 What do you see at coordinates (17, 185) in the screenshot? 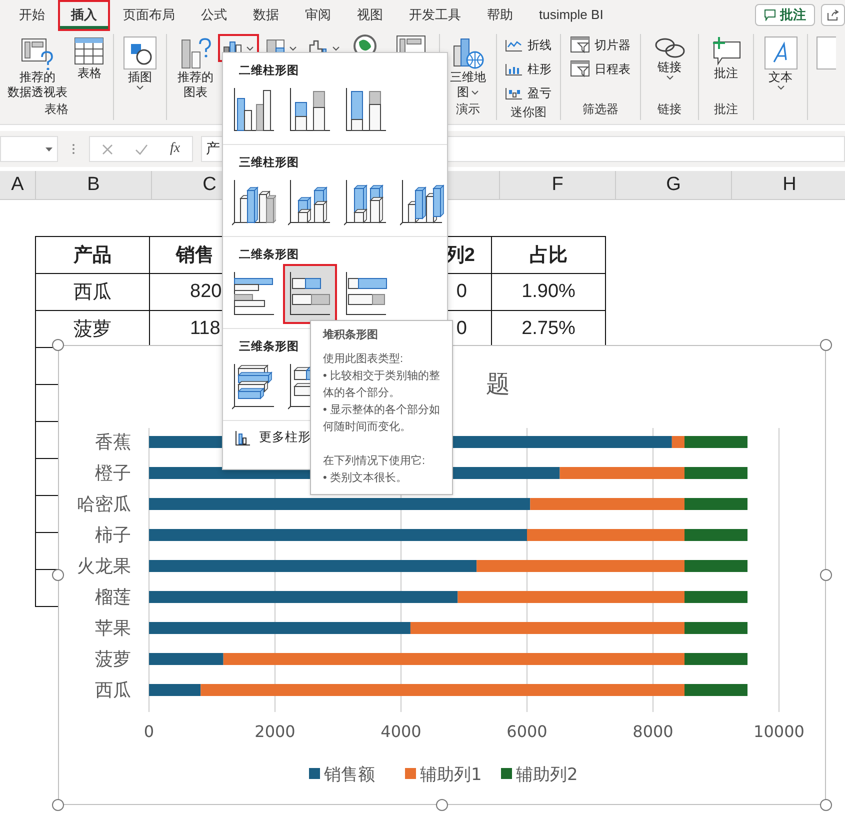
I see `column-header: A` at bounding box center [17, 185].